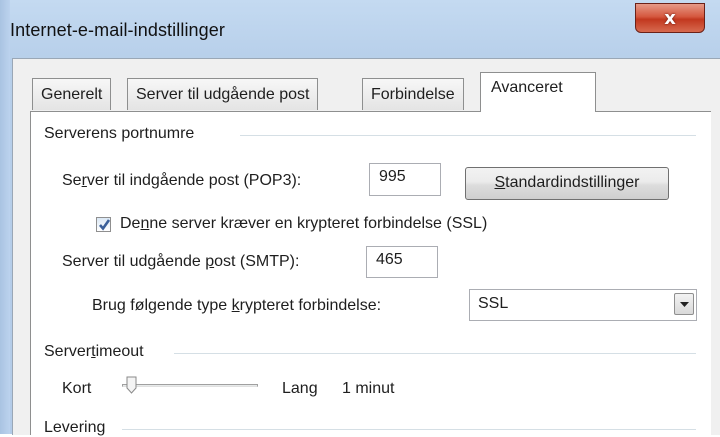  Describe the element at coordinates (493, 303) in the screenshot. I see `encryption-type-value: SSL` at that location.